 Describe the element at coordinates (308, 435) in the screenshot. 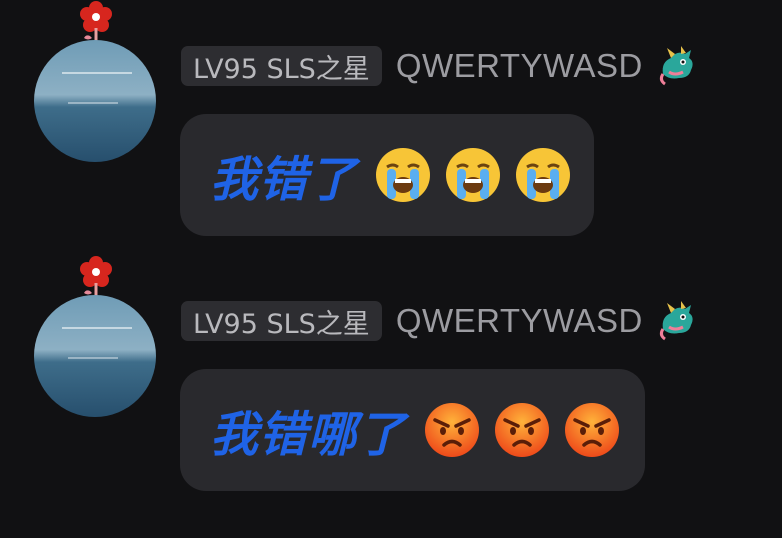

I see `message-text: 我错哪了` at that location.